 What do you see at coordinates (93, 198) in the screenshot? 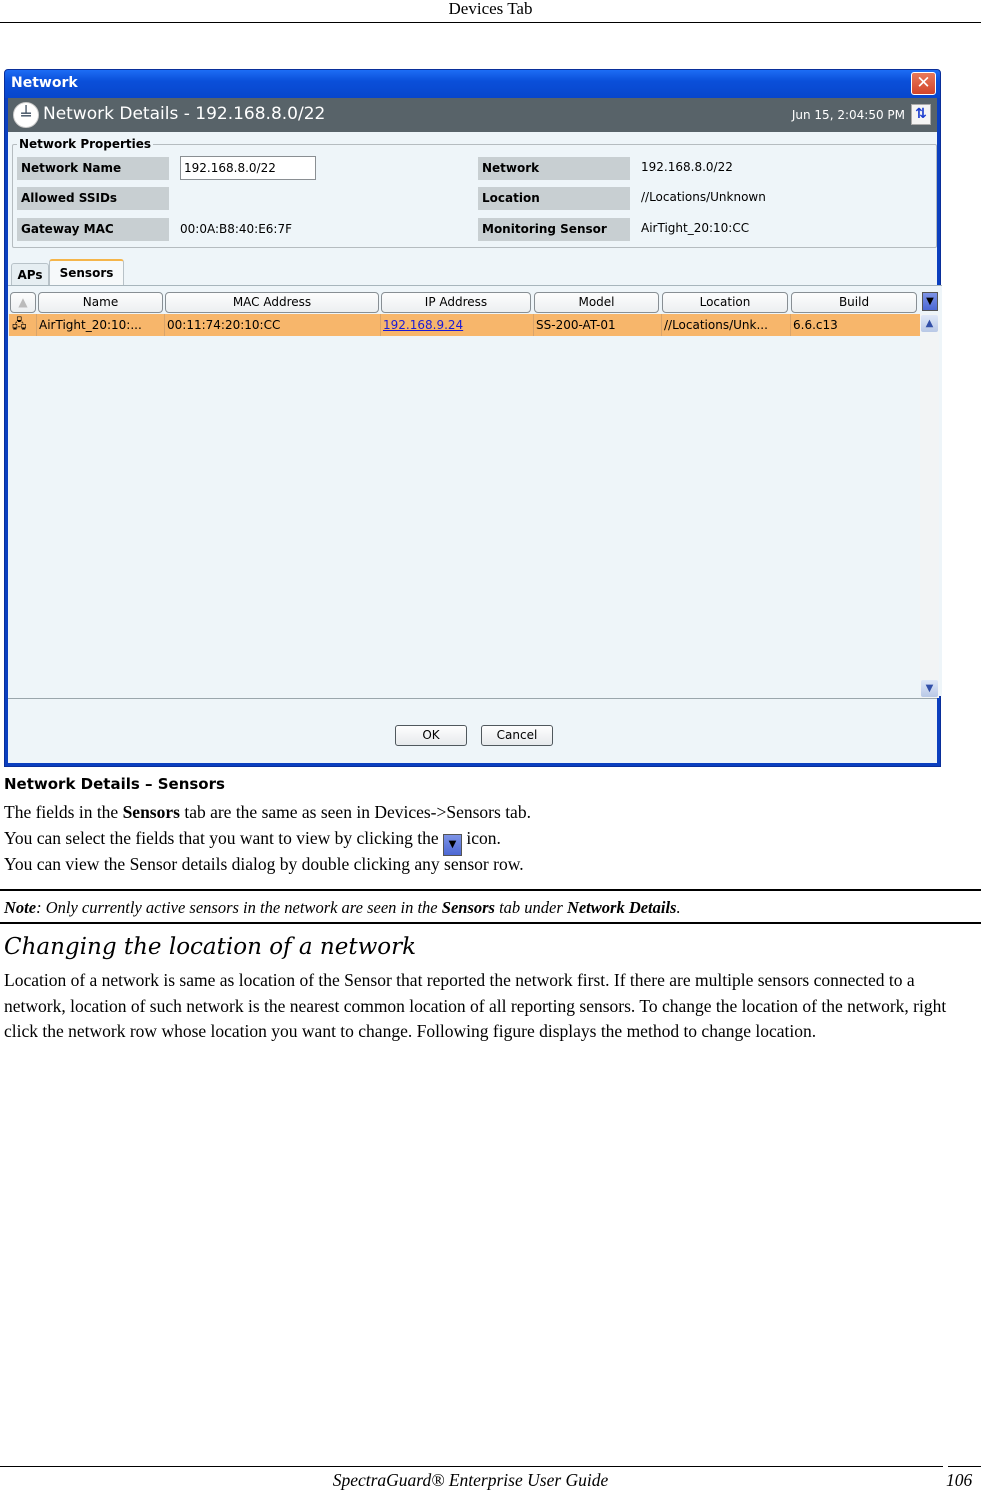
I see `allowed-ssids-label: Allowed SSIDs` at bounding box center [93, 198].